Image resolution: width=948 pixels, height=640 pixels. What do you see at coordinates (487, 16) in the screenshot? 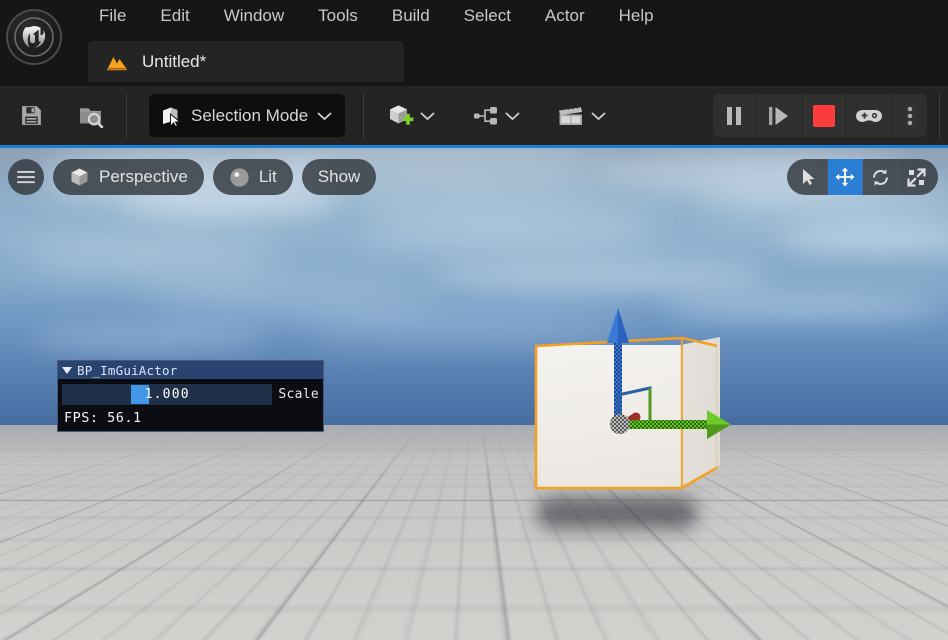
I see `menu-item-select: Select` at bounding box center [487, 16].